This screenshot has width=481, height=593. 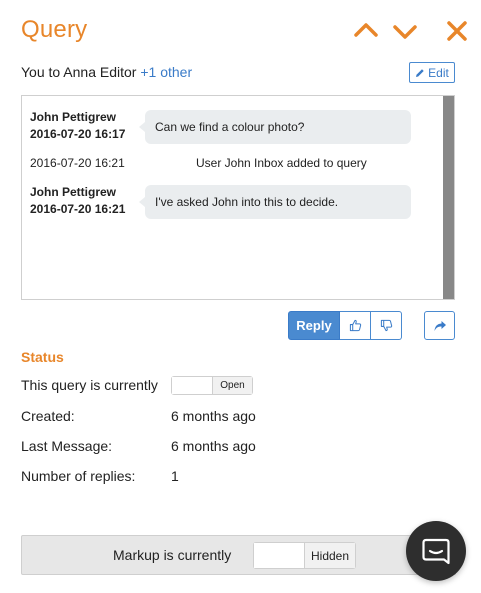 What do you see at coordinates (78, 476) in the screenshot?
I see `replies-label: Number of replies:` at bounding box center [78, 476].